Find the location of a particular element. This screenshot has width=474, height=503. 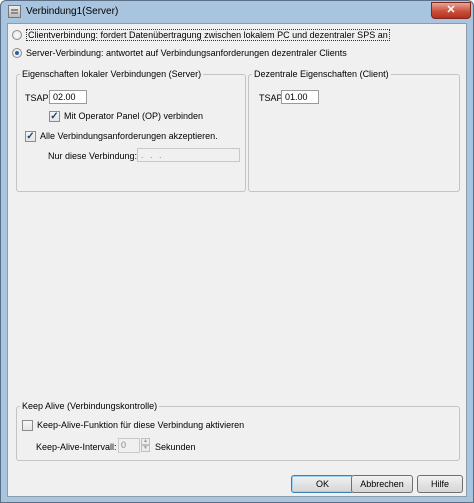

close-button: ✕ is located at coordinates (451, 10).